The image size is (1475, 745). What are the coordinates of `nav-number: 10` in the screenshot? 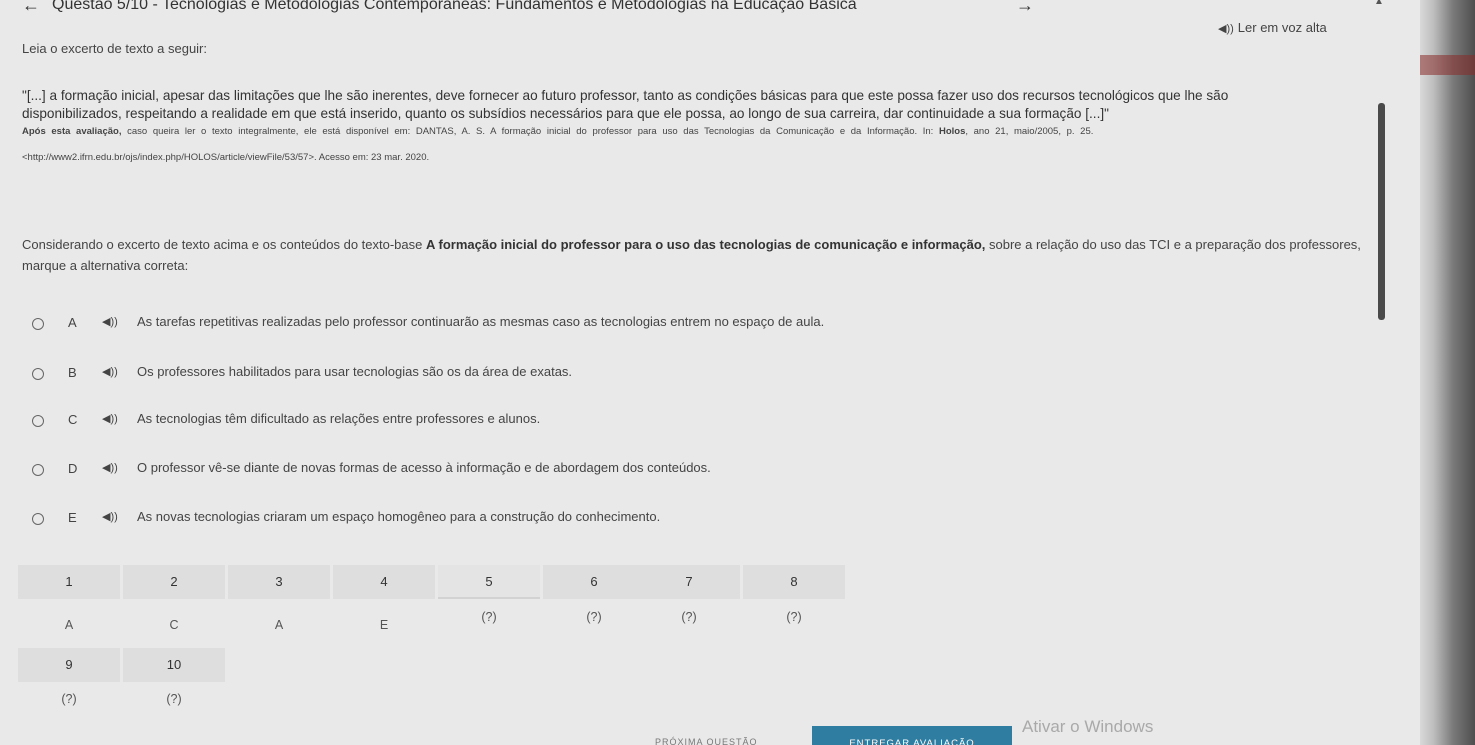 It's located at (174, 664).